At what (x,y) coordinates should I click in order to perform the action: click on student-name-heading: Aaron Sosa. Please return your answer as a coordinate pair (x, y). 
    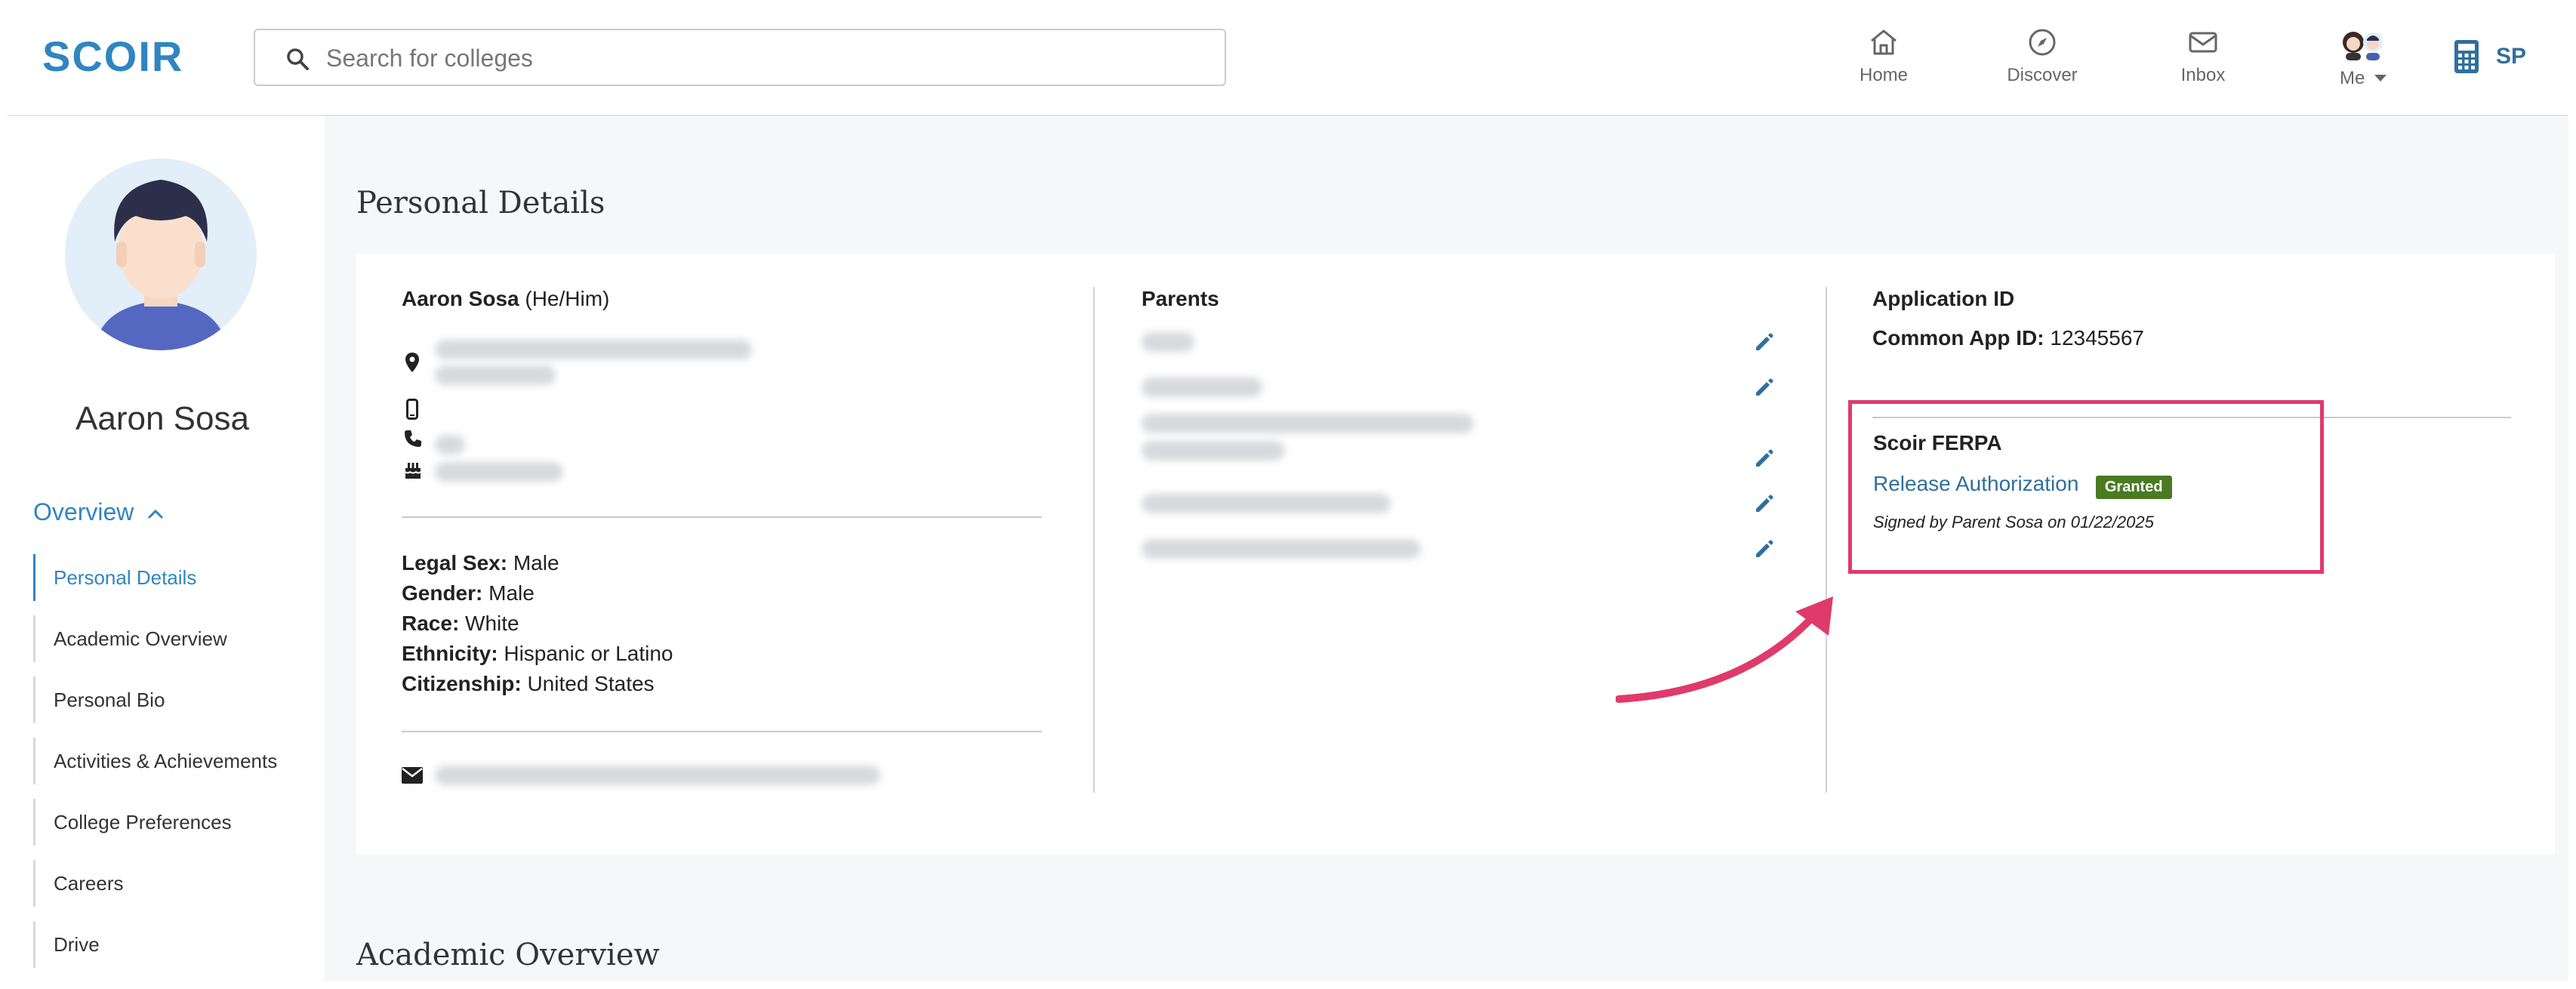
    Looking at the image, I should click on (162, 418).